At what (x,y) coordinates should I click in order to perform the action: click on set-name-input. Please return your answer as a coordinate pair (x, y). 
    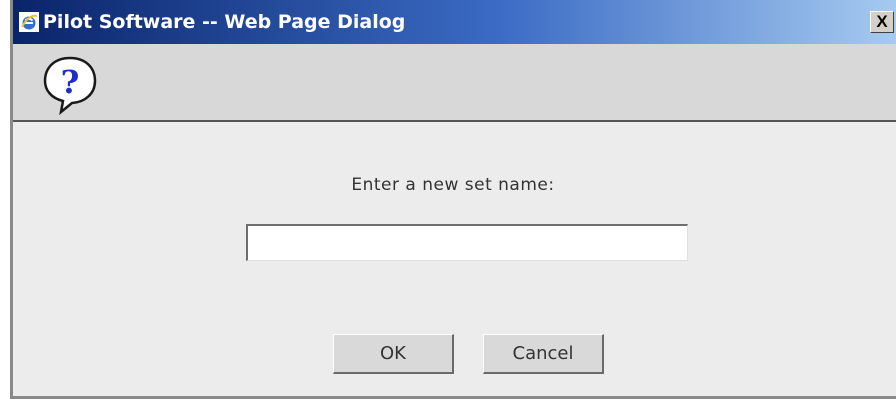
    Looking at the image, I should click on (467, 242).